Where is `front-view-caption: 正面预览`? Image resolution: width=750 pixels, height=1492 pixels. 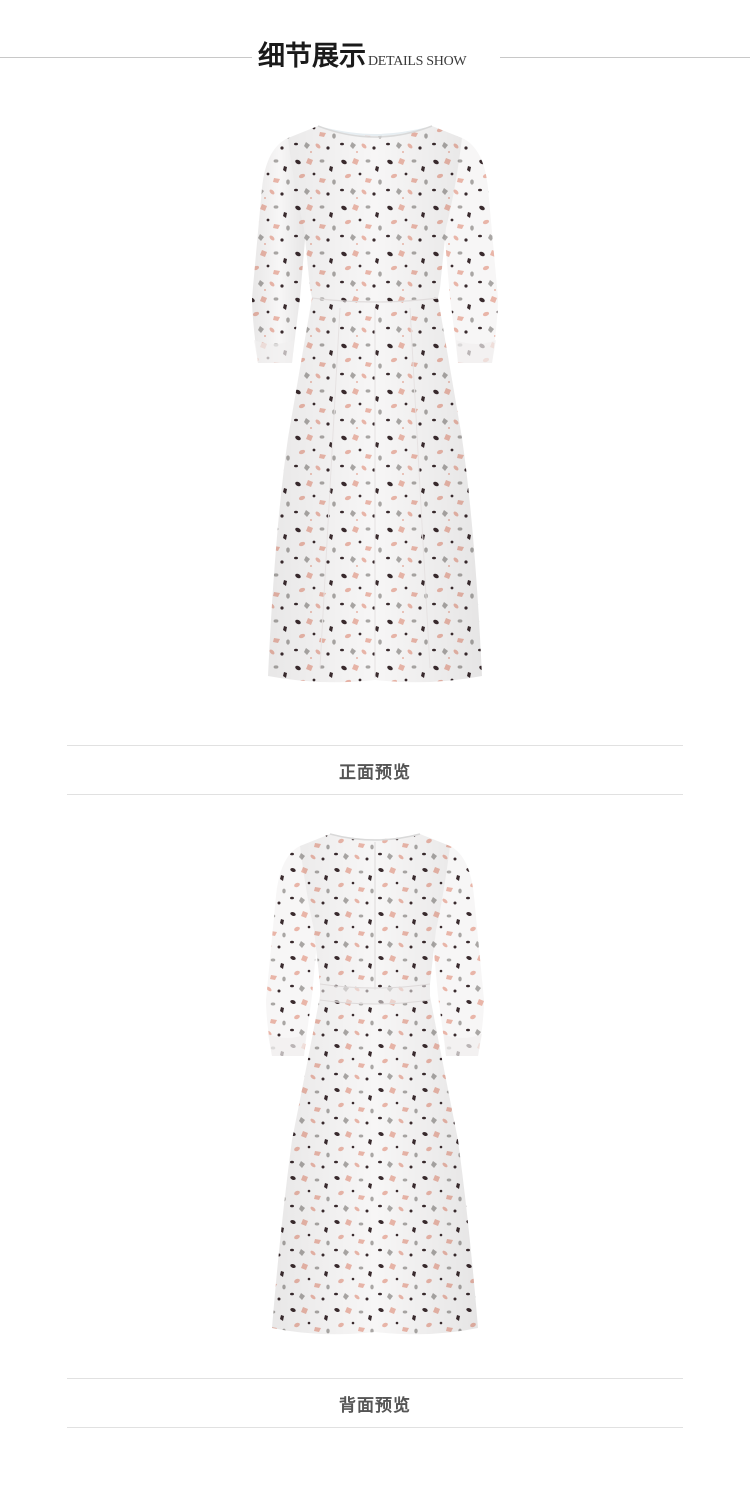
front-view-caption: 正面预览 is located at coordinates (375, 772).